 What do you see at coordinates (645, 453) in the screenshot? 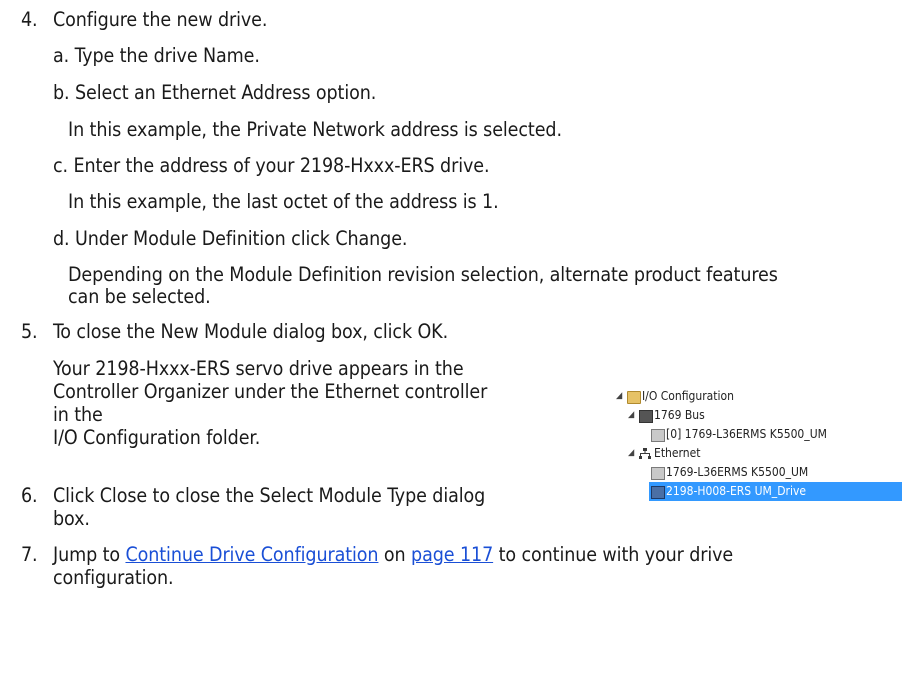
I see `network-icon` at bounding box center [645, 453].